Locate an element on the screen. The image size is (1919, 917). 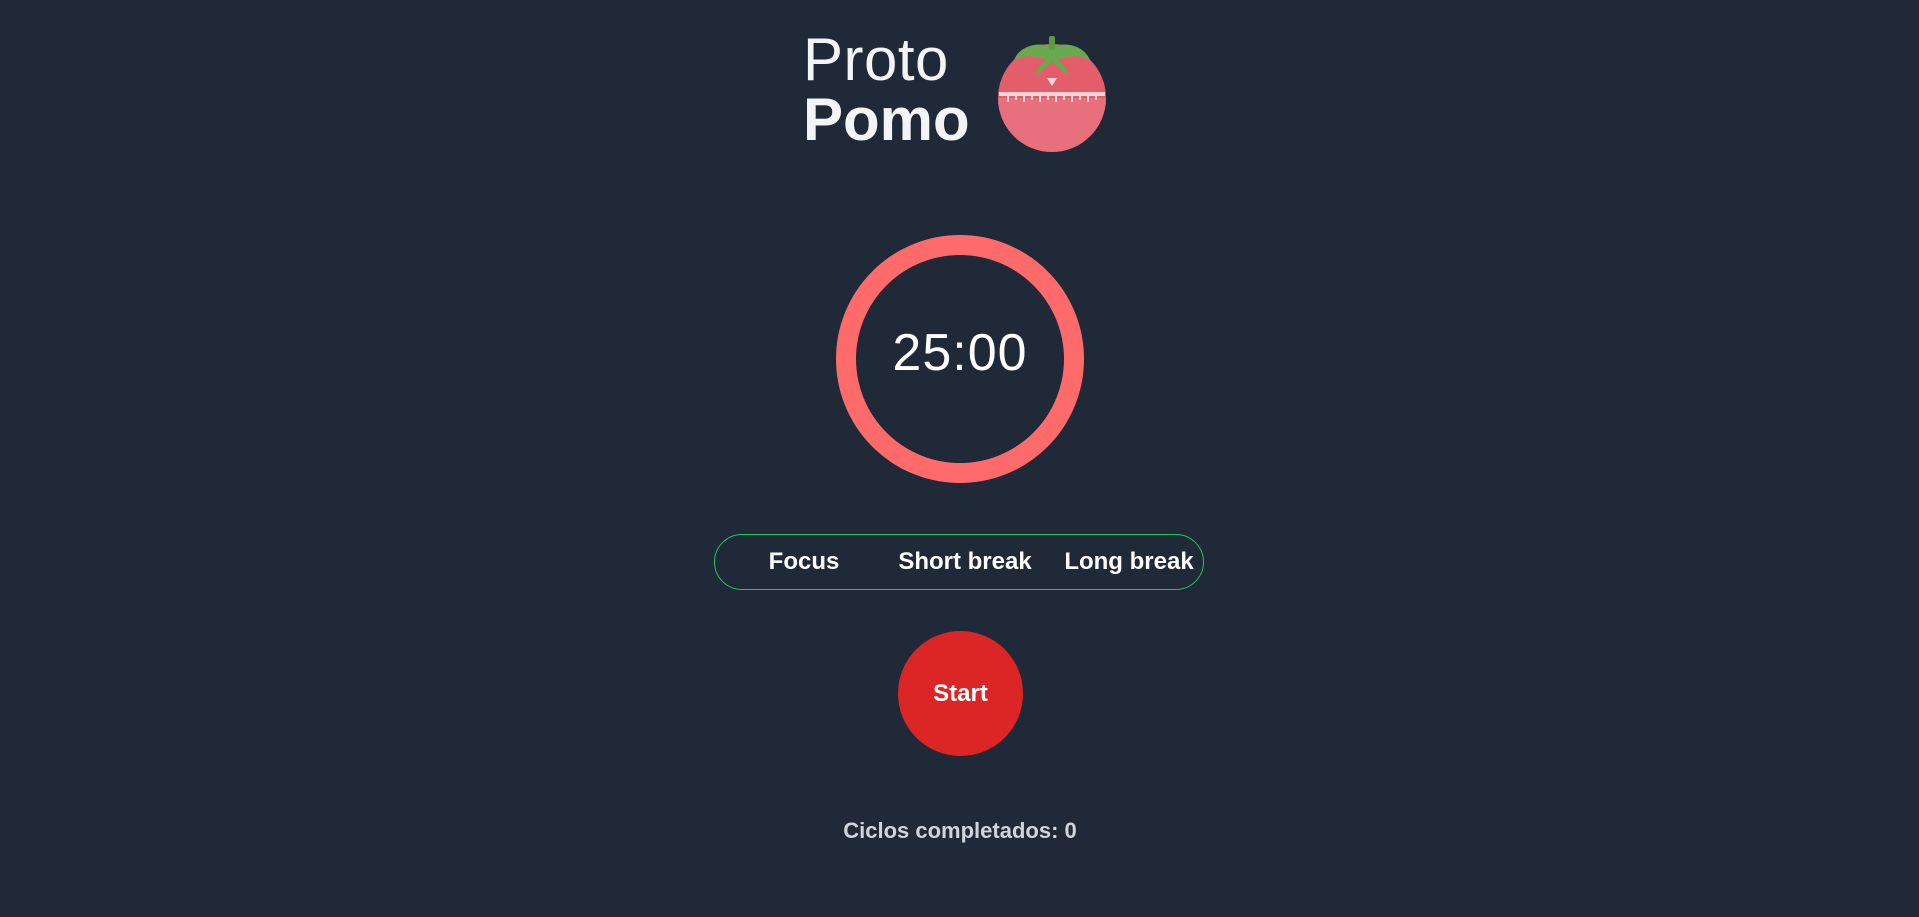
mode-long-break-button: Long break is located at coordinates (1129, 561).